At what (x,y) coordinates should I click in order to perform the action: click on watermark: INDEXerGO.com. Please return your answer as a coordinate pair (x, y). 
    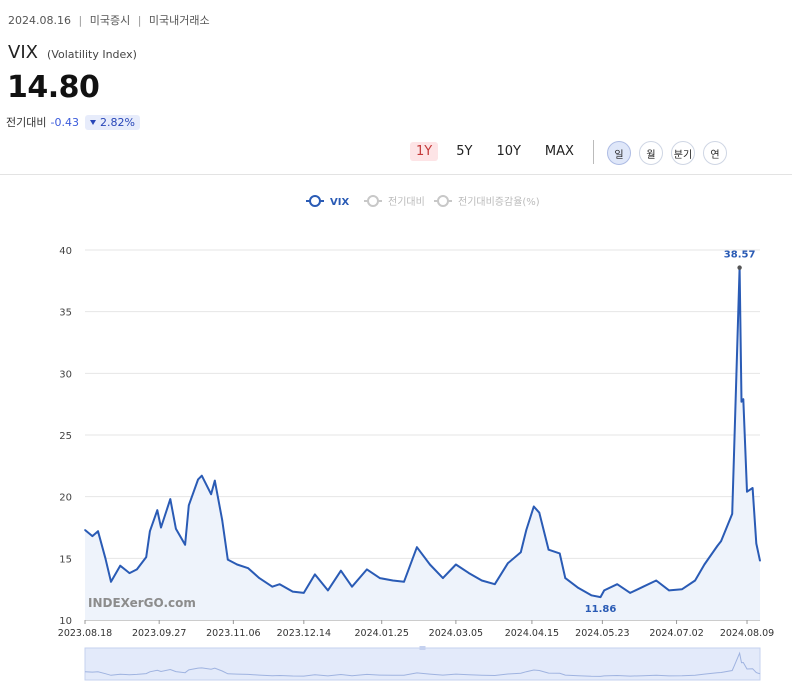
    Looking at the image, I should click on (142, 603).